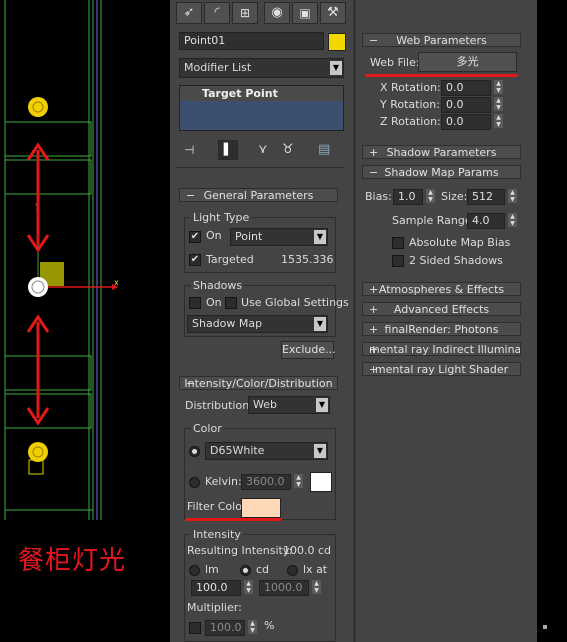 This screenshot has height=642, width=567. What do you see at coordinates (441, 369) in the screenshot?
I see `rollout-mental-ray-light-shader: + mental ray Light Shader` at bounding box center [441, 369].